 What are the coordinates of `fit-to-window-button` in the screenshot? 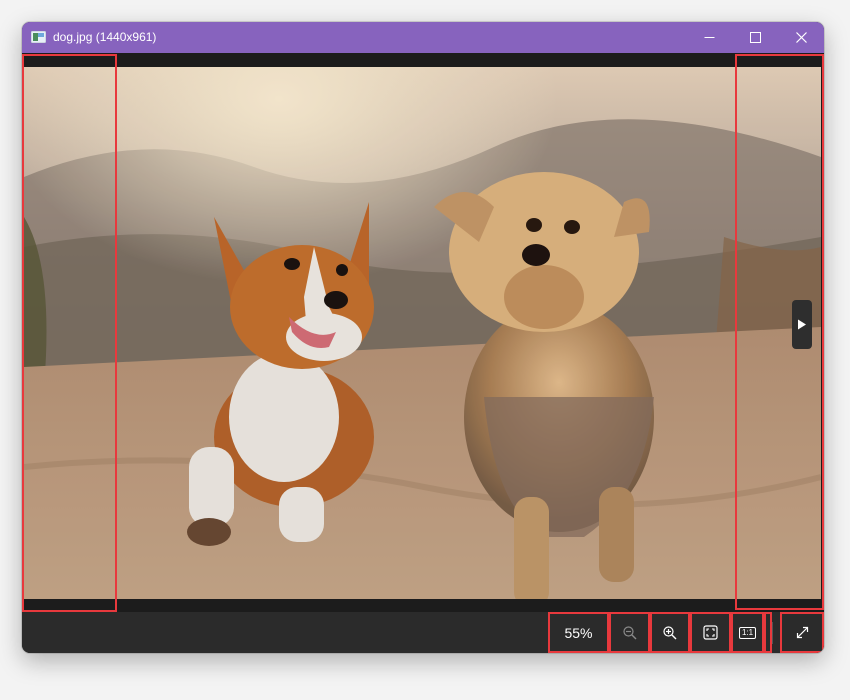 It's located at (710, 632).